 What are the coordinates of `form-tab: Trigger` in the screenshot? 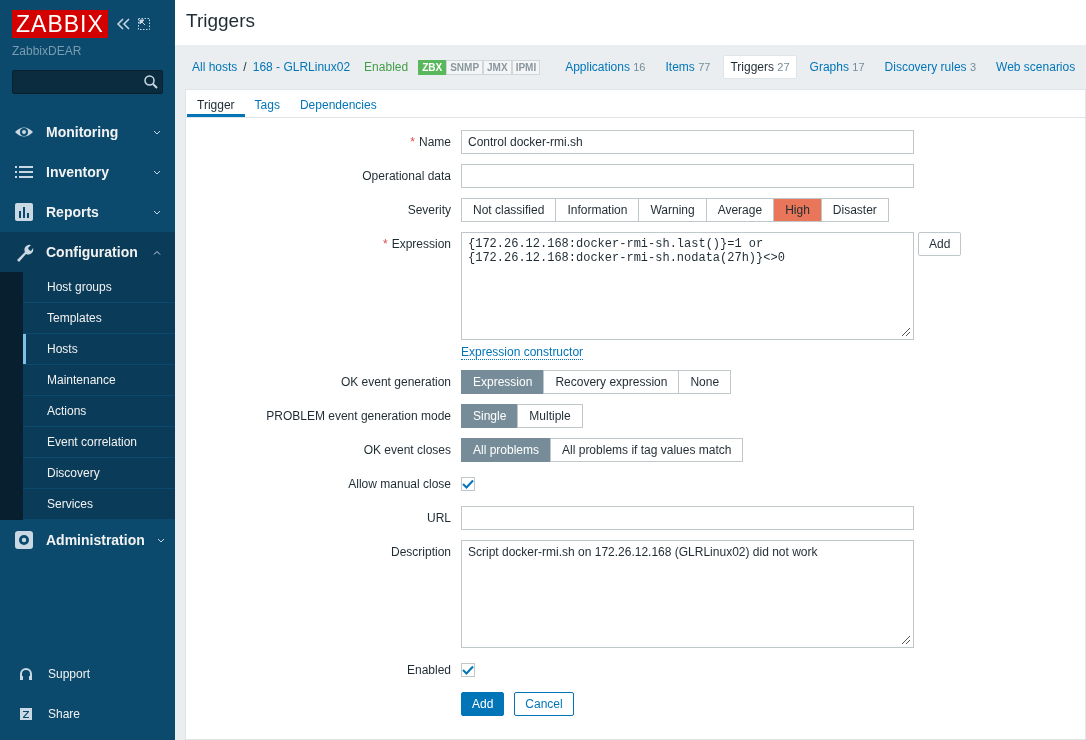 It's located at (216, 103).